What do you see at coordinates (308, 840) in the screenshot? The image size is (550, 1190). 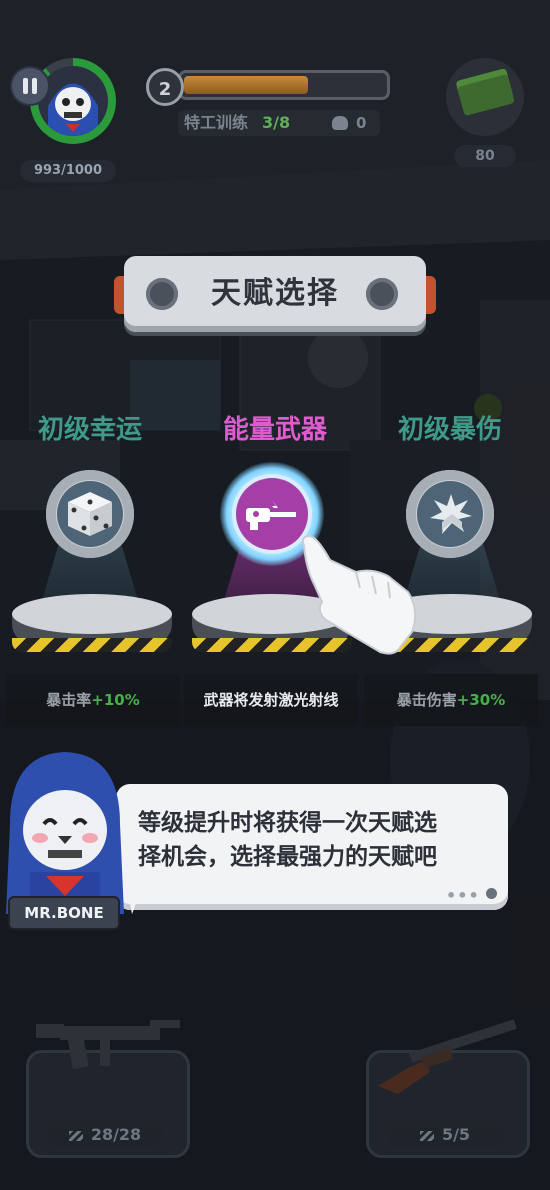 I see `tutorial-text: 等级提升时将获得一次天赋选 择机会，选择最强力的天赋吧` at bounding box center [308, 840].